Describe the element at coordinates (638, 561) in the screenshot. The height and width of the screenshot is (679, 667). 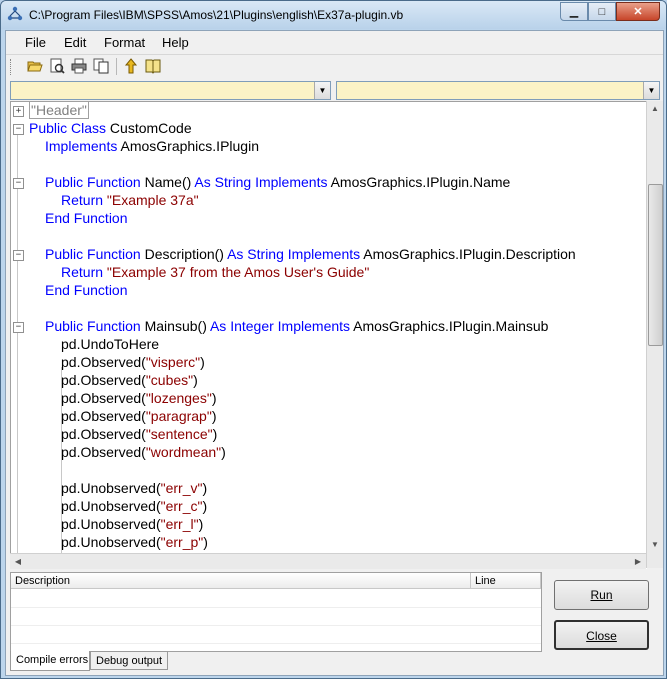
I see `scroll-right-icon: ▶` at that location.